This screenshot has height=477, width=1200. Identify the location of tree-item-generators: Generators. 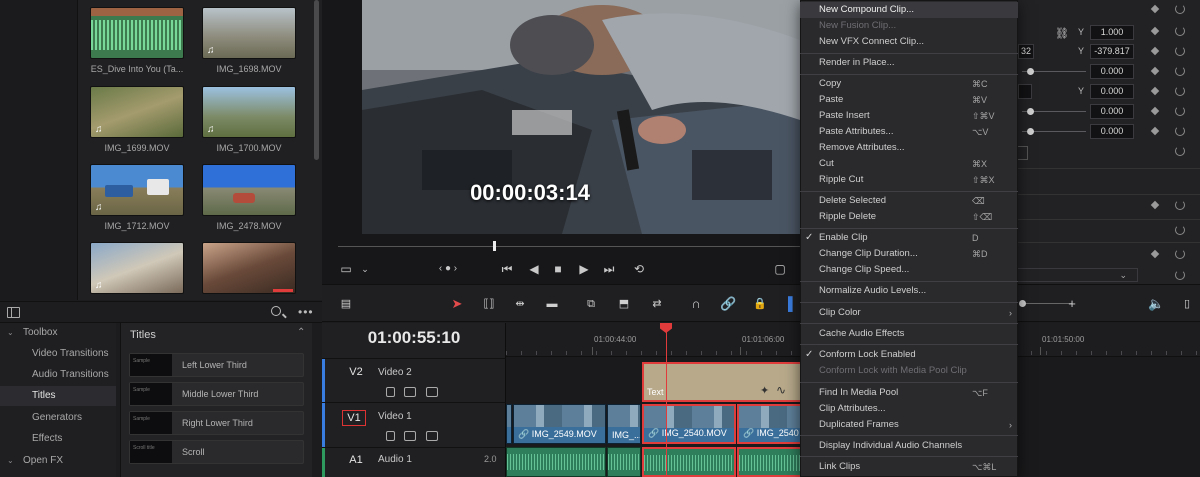
(58, 418).